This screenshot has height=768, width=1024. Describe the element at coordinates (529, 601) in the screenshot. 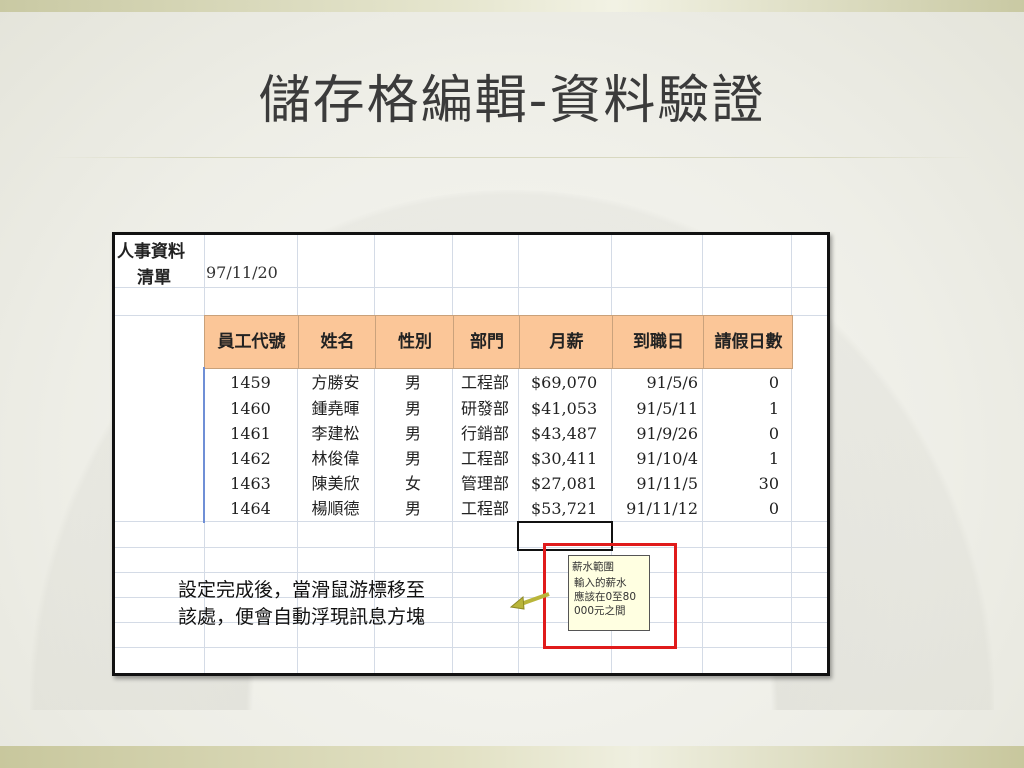

I see `pointer-arrow-icon` at that location.